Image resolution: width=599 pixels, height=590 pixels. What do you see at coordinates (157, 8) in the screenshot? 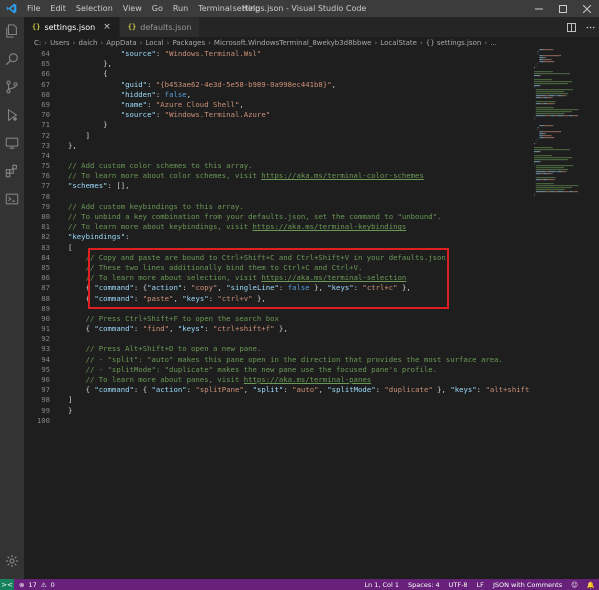
I see `menu-go: Go` at bounding box center [157, 8].